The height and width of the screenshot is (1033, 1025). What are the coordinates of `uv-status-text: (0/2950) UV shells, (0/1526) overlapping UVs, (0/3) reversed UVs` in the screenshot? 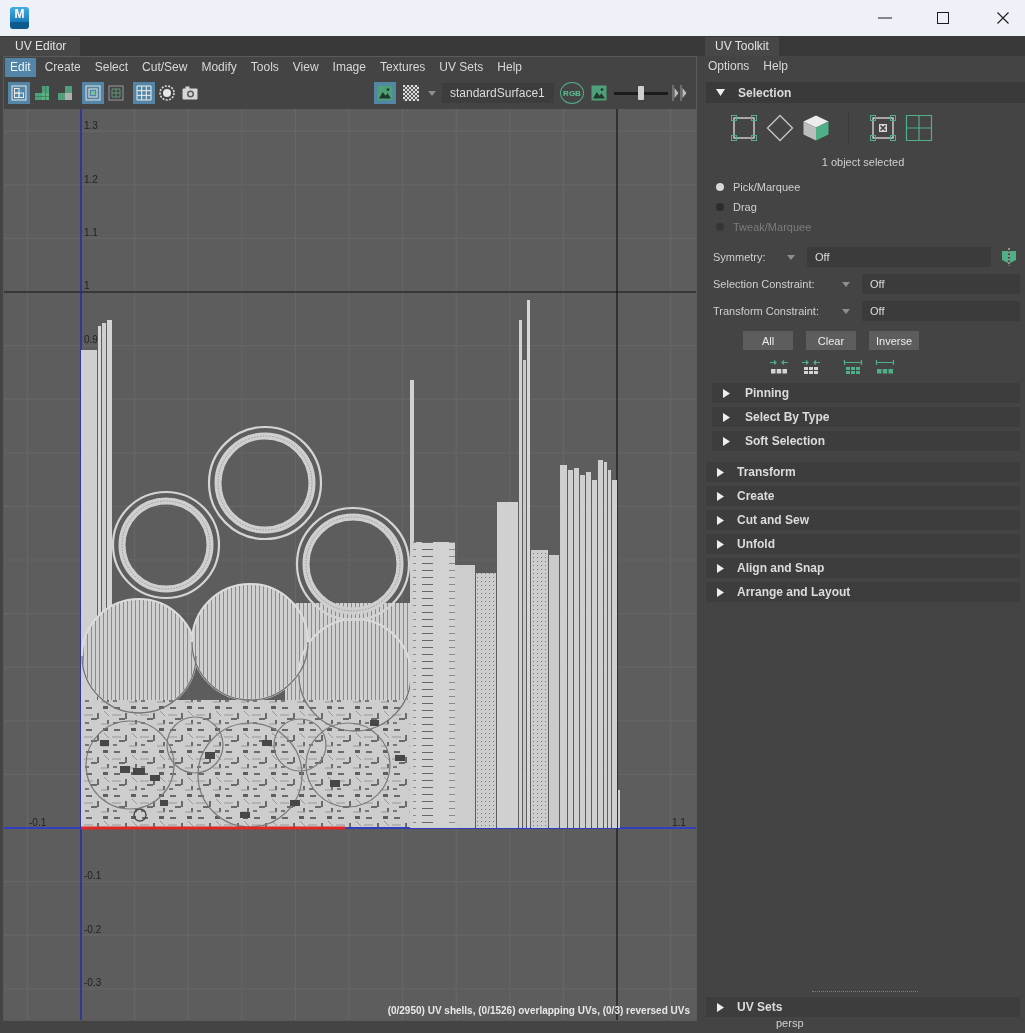 It's located at (538, 1010).